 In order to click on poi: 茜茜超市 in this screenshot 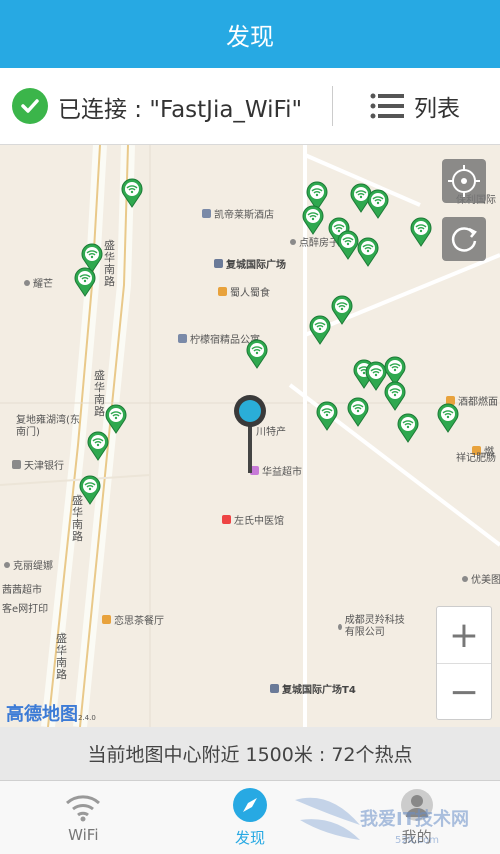, I will do `click(22, 588)`.